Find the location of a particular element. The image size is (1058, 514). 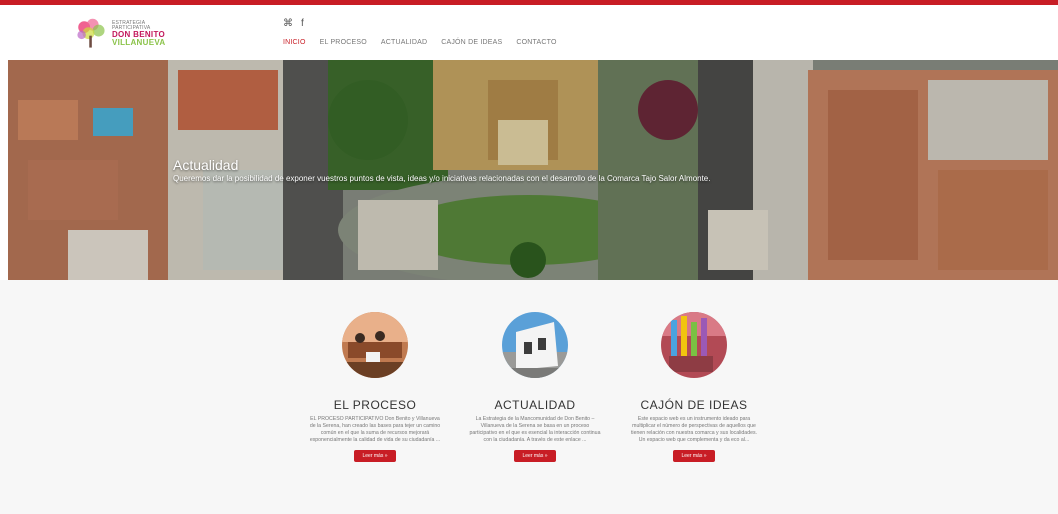

actualidad-title: ACTUALIDAD is located at coordinates (535, 405).